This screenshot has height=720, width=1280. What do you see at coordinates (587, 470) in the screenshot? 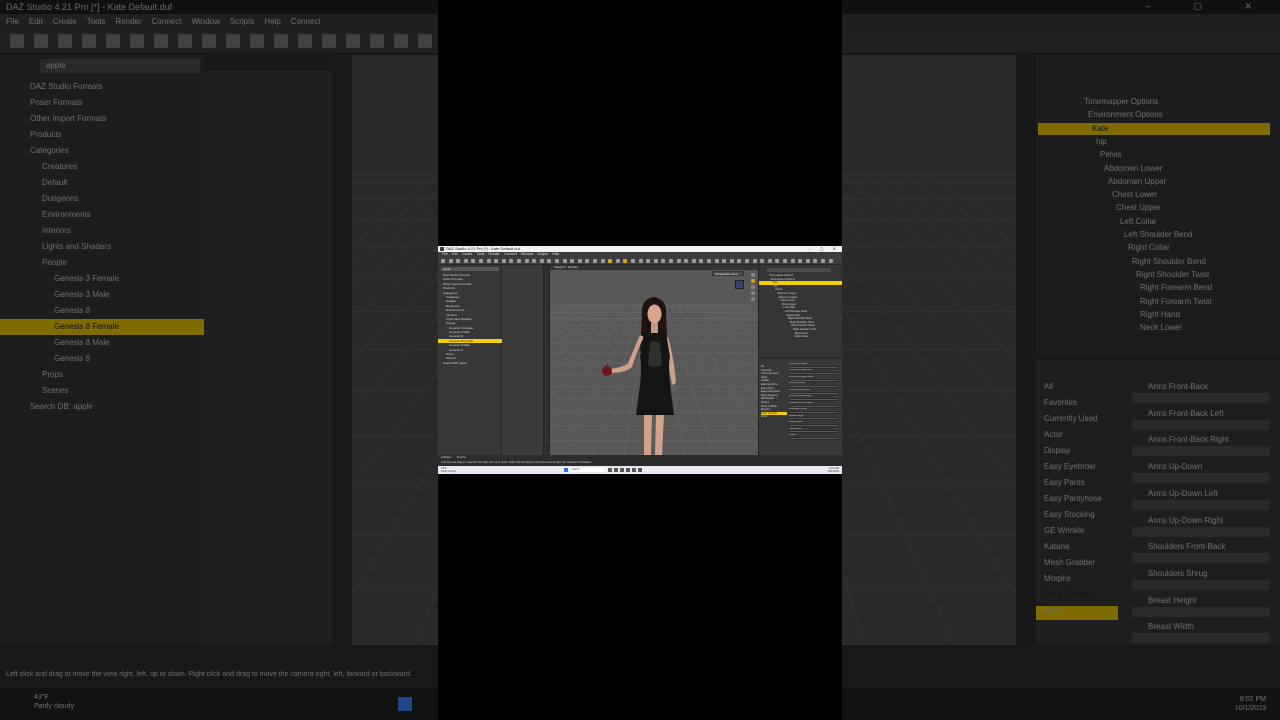
I see `taskbar-search: Search` at bounding box center [587, 470].